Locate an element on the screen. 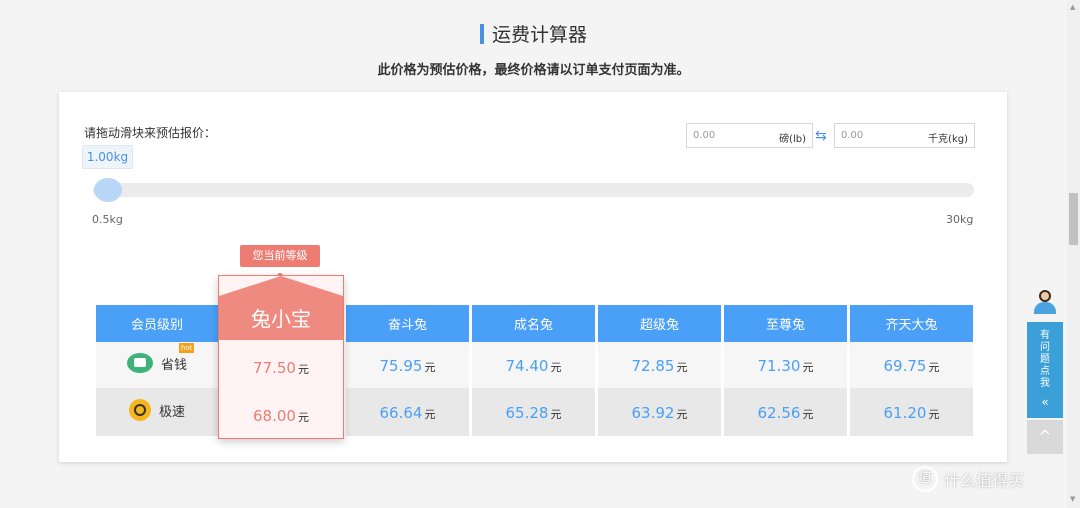  price-cell: 69.75 元 is located at coordinates (911, 365).